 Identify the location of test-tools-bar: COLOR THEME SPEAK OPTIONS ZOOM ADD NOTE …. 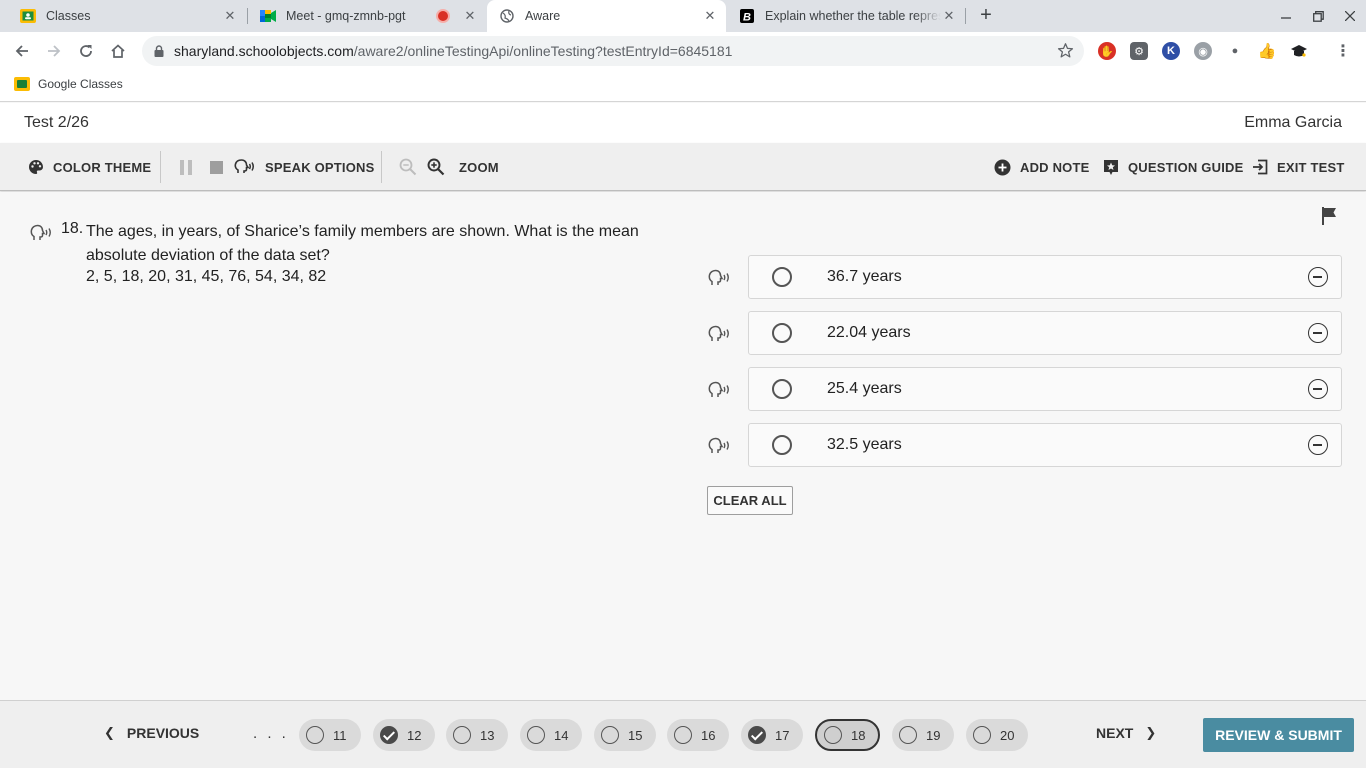
(683, 167).